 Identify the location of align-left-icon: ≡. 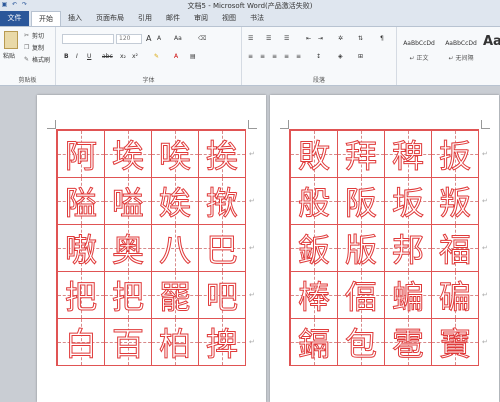
(250, 56).